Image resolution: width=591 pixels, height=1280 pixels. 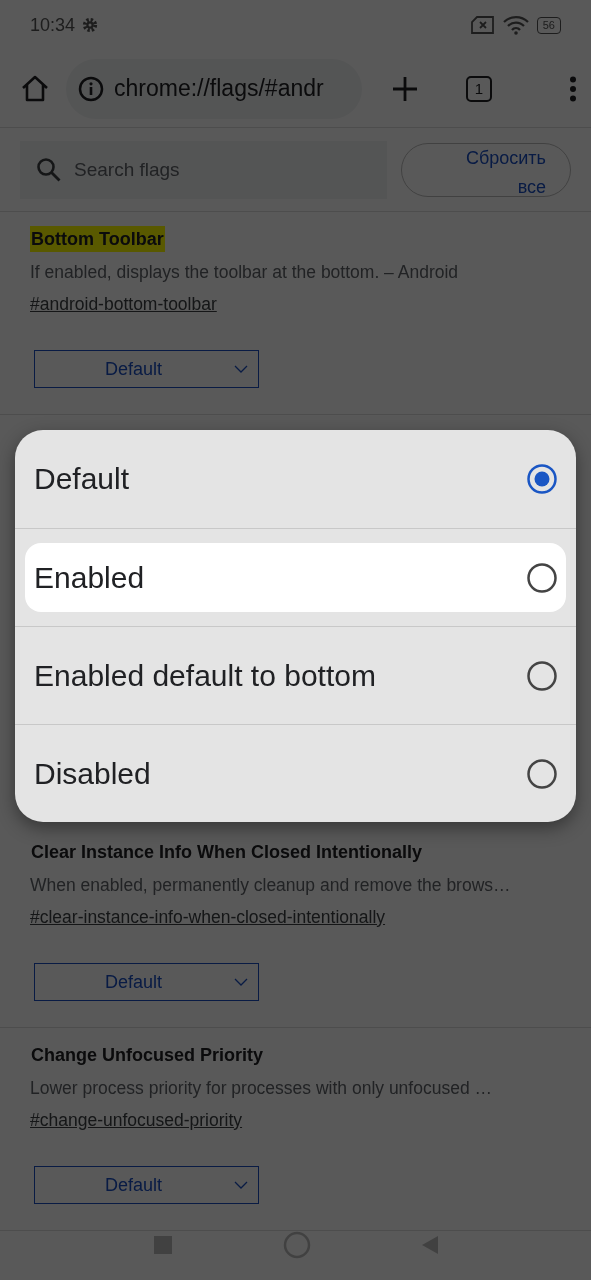 What do you see at coordinates (295, 577) in the screenshot?
I see `option-row: Enabled` at bounding box center [295, 577].